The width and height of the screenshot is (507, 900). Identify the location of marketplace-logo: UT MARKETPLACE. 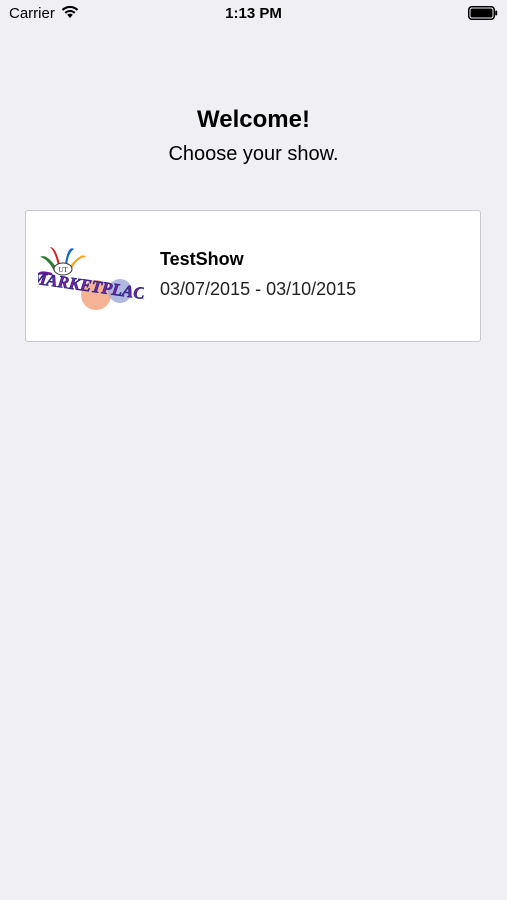
(91, 278).